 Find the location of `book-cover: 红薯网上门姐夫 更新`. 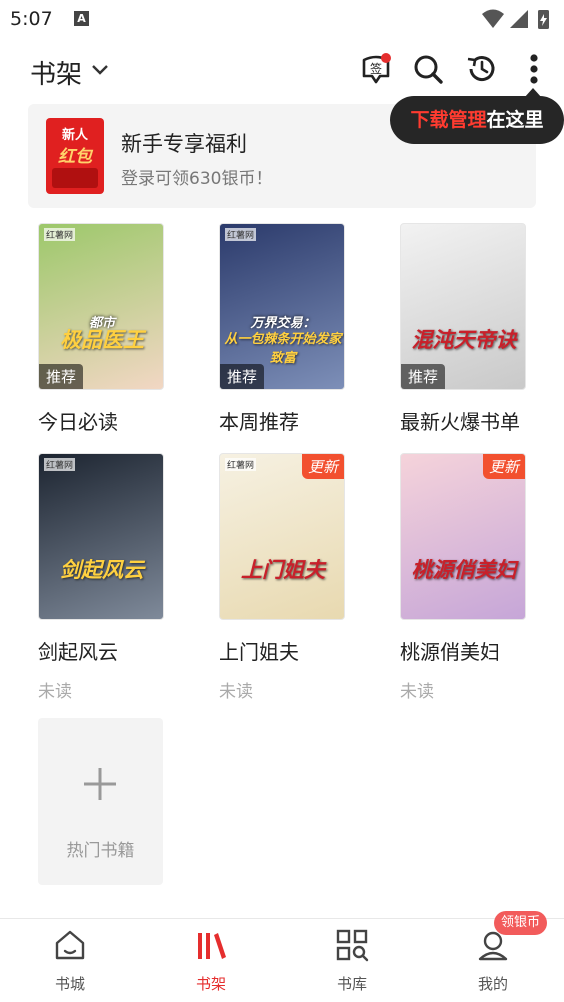

book-cover: 红薯网上门姐夫 更新 is located at coordinates (282, 536).